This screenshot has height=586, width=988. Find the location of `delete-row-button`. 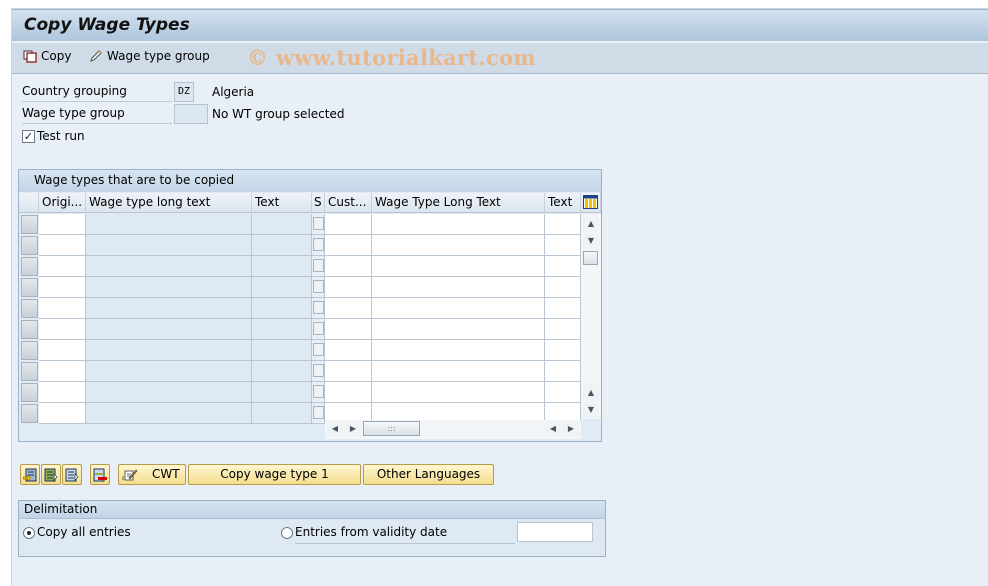

delete-row-button is located at coordinates (100, 474).